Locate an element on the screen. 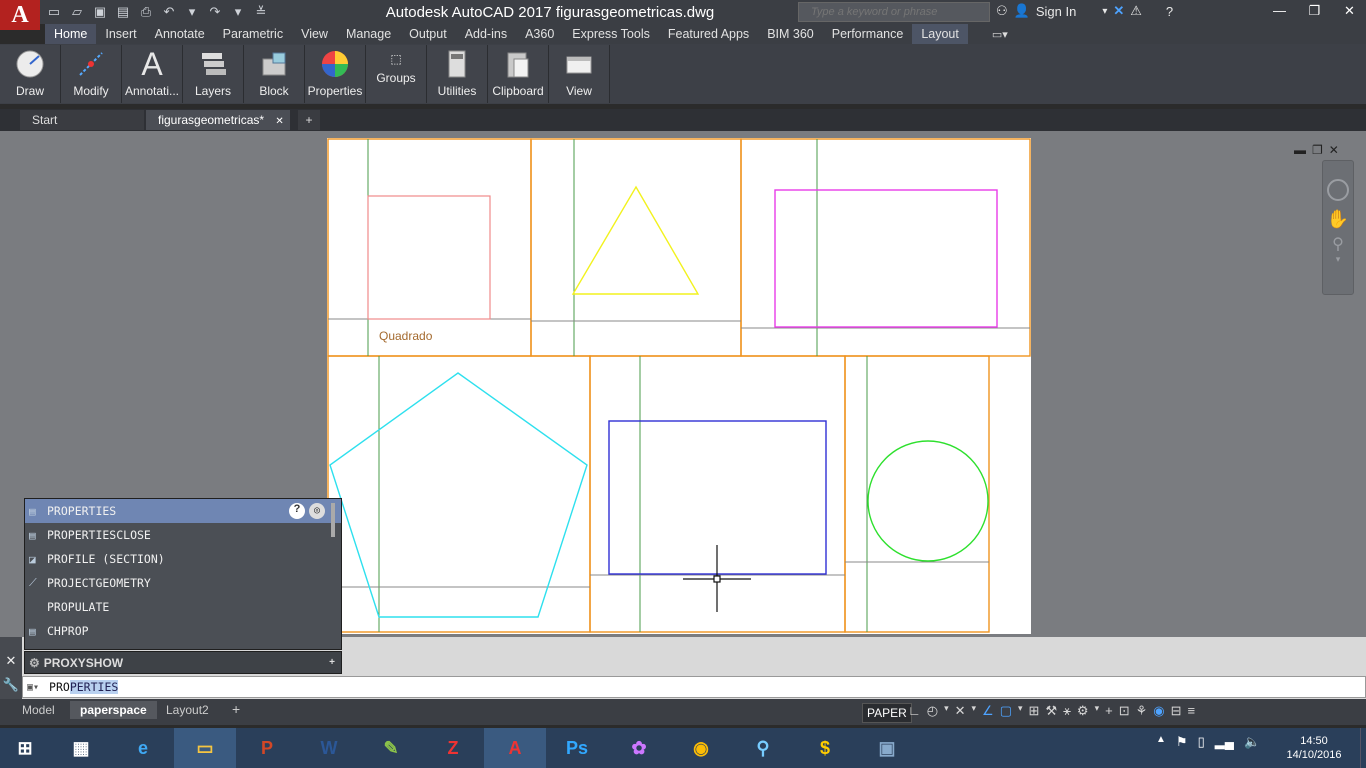 This screenshot has height=768, width=1366. save-icon: ▣ is located at coordinates (100, 12).